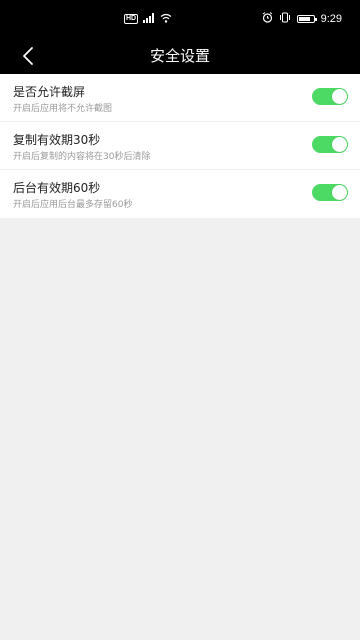 This screenshot has width=360, height=640. Describe the element at coordinates (331, 19) in the screenshot. I see `status-time: 9:29` at that location.